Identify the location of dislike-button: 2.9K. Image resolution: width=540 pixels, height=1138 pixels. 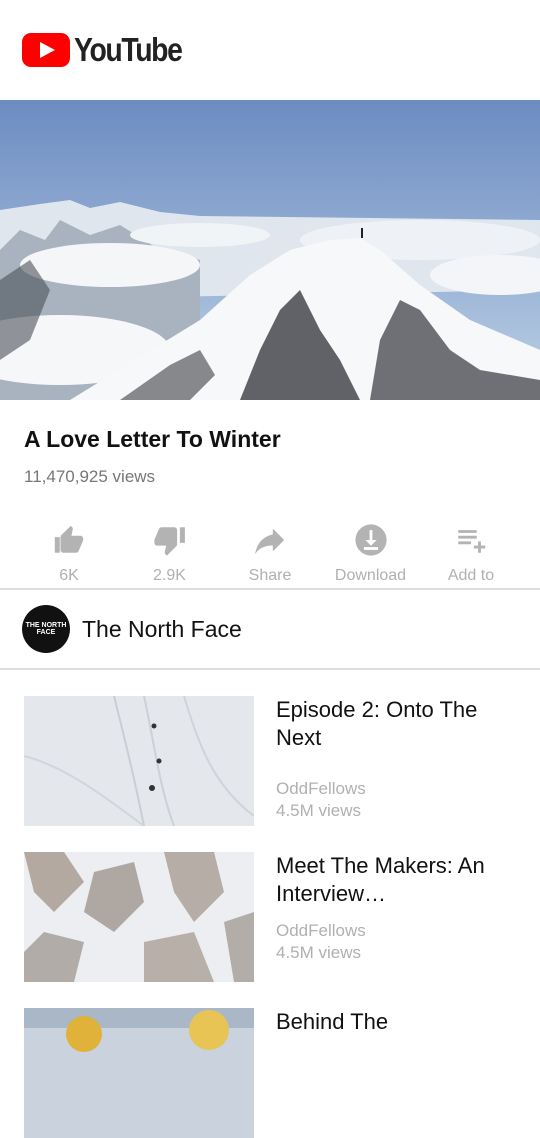
(170, 555).